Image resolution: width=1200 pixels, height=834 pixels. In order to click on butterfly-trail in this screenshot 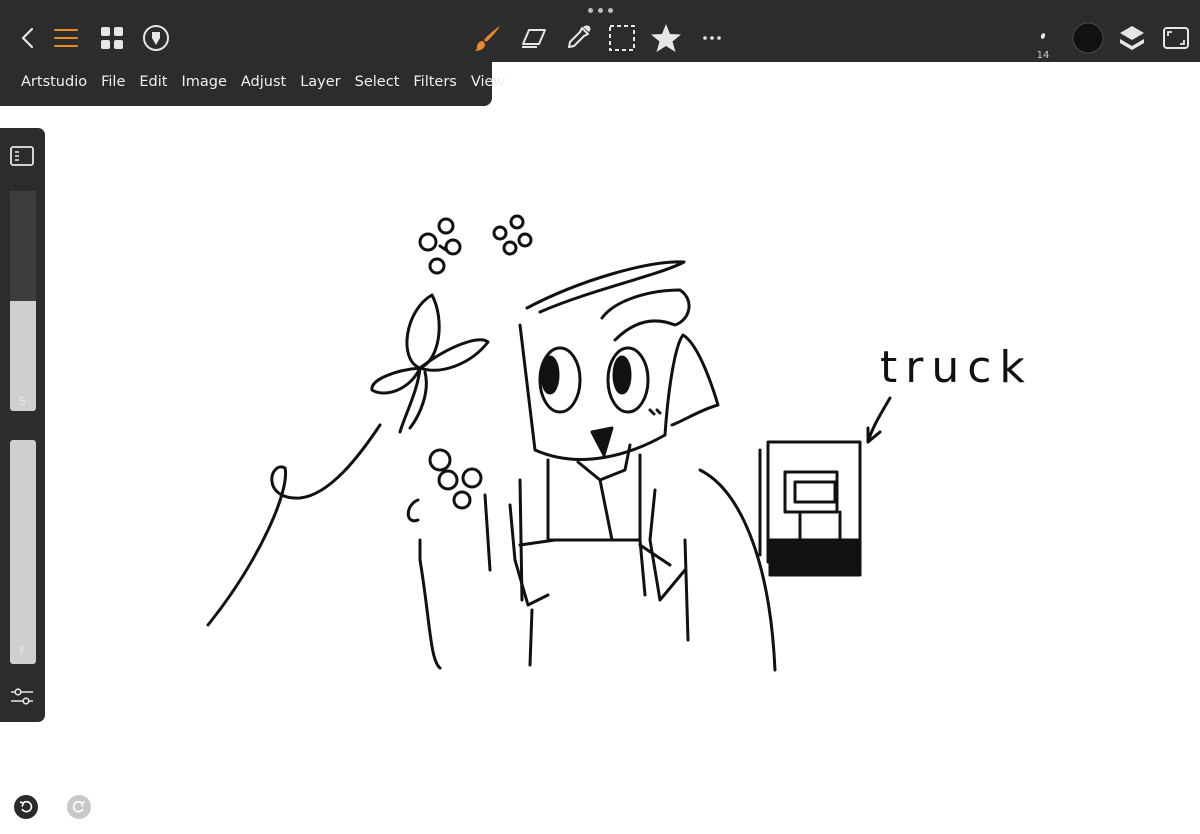, I will do `click(294, 525)`.